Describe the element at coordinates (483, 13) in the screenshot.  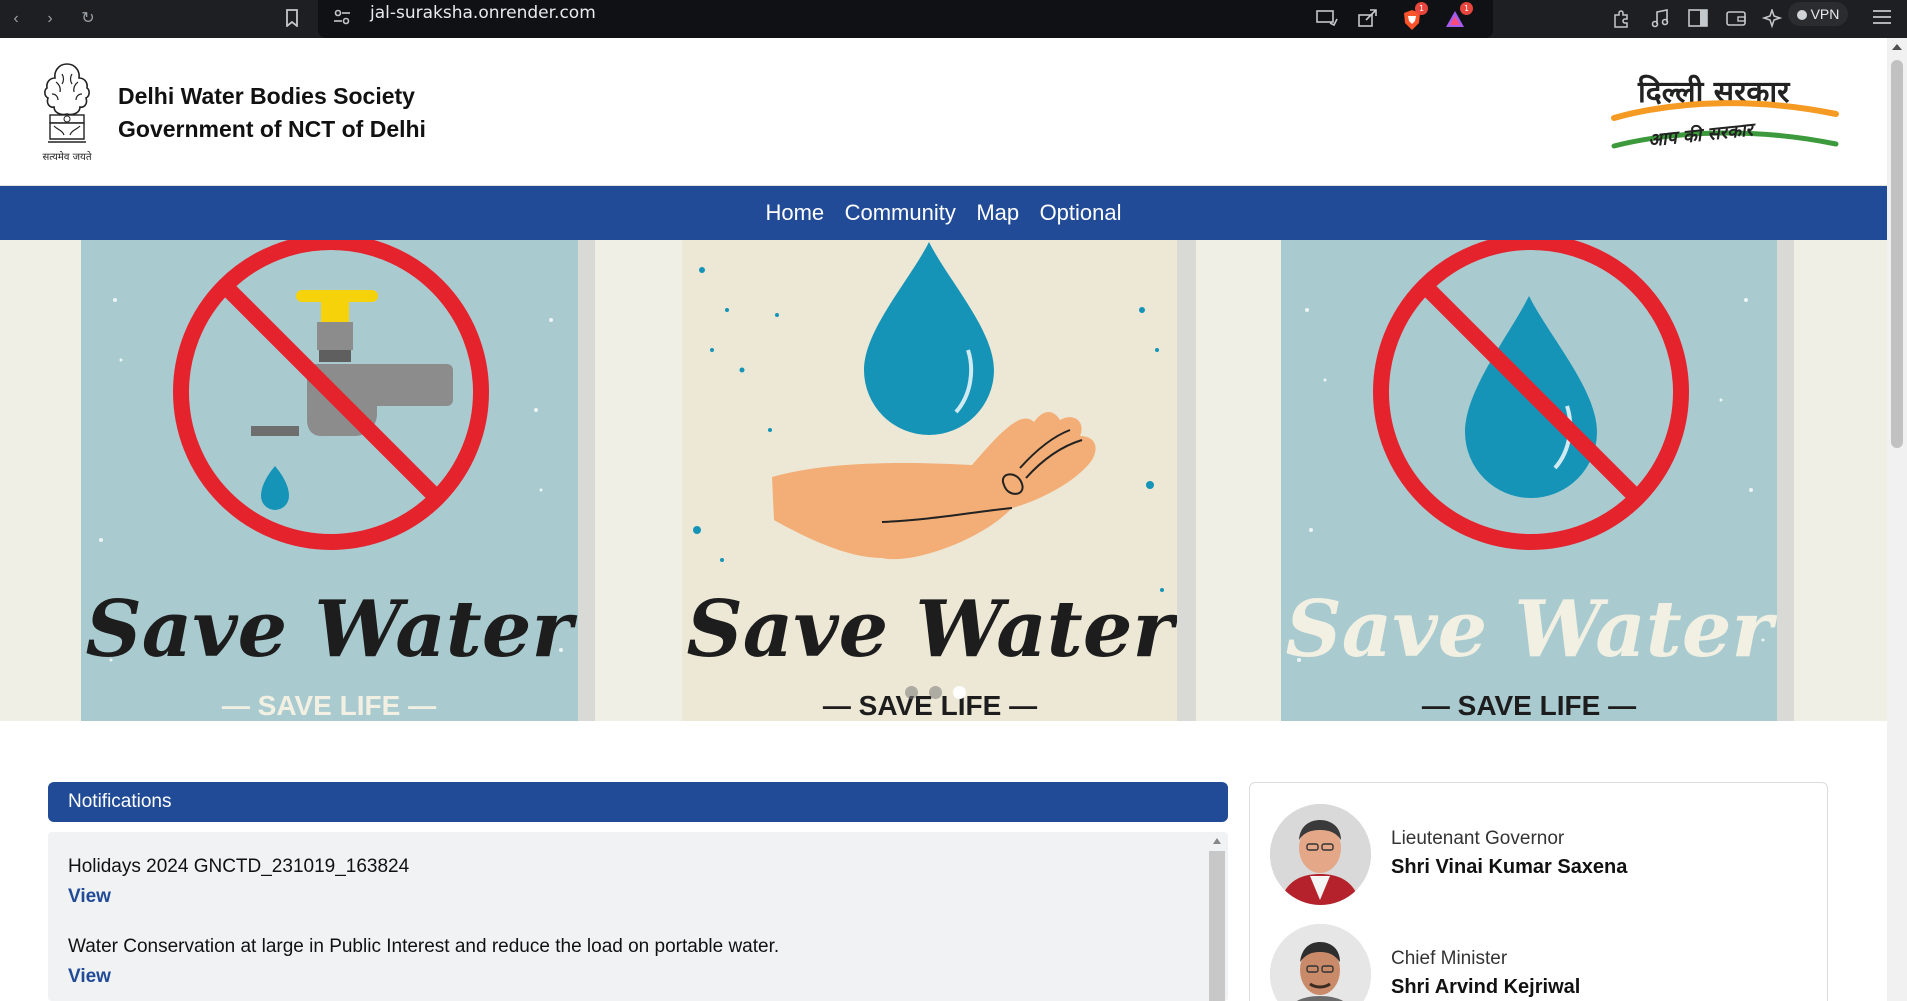
I see `url-text: jal-suraksha.onrender.com` at that location.